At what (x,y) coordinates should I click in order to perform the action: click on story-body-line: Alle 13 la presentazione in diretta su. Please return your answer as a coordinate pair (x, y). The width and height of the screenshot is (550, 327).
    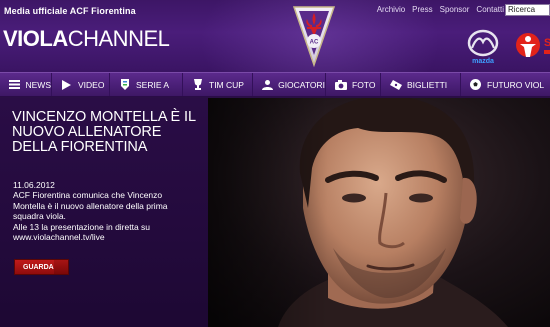
    Looking at the image, I should click on (82, 226).